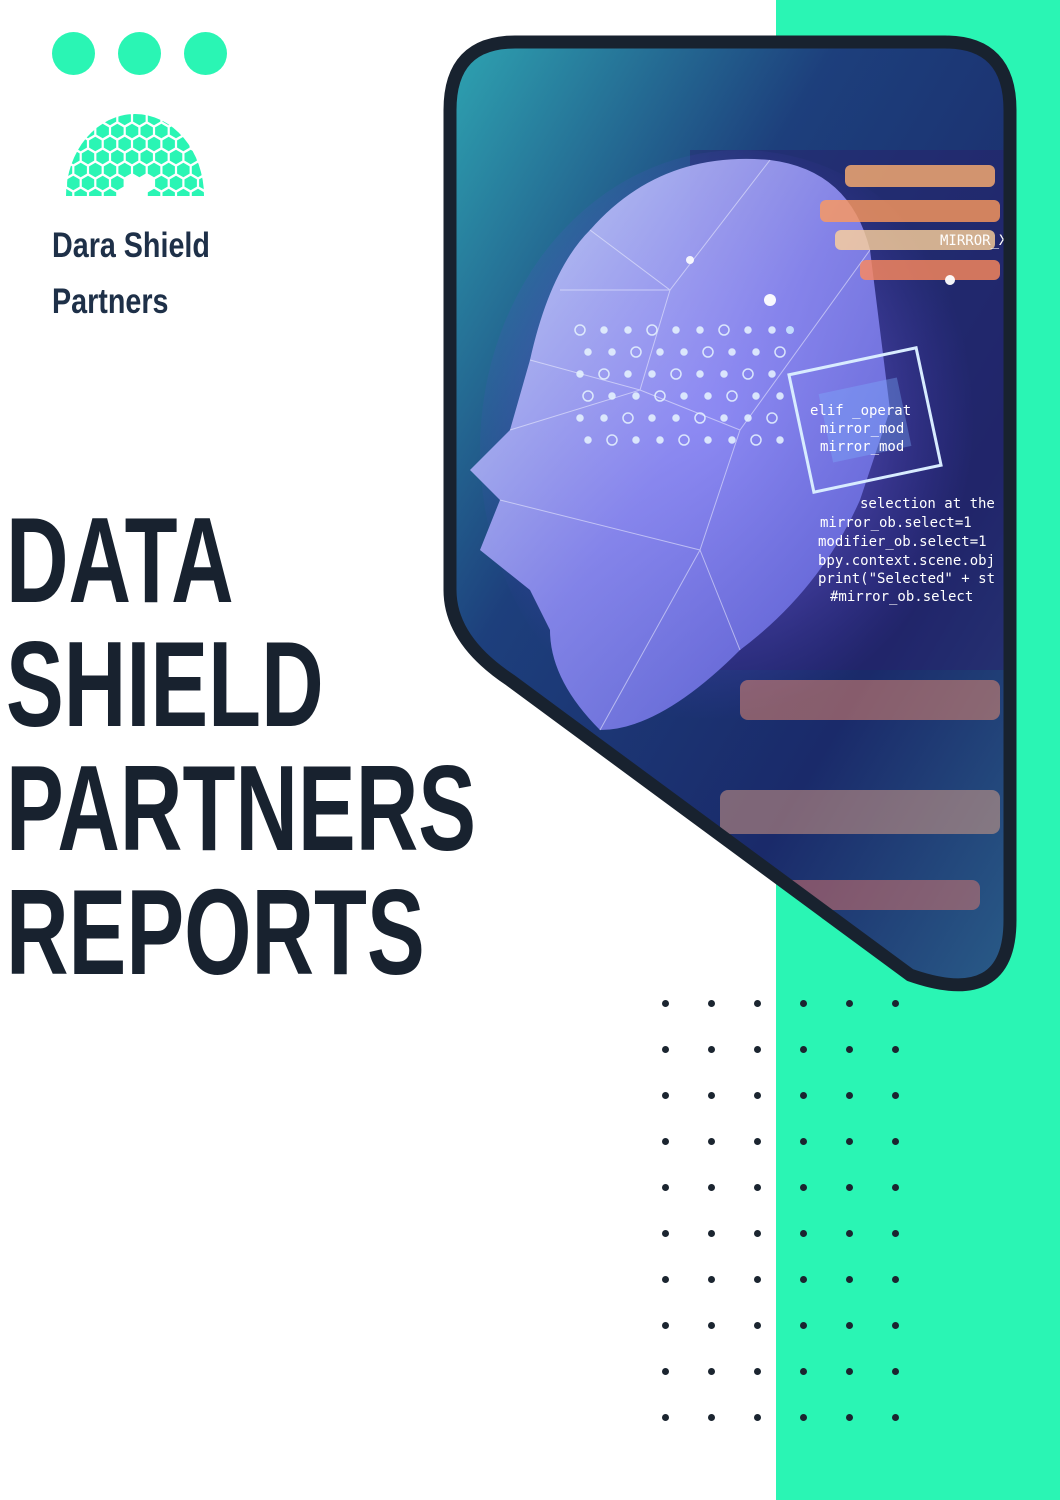  Describe the element at coordinates (901, 597) in the screenshot. I see `code-line: #mirror_ob.select` at that location.